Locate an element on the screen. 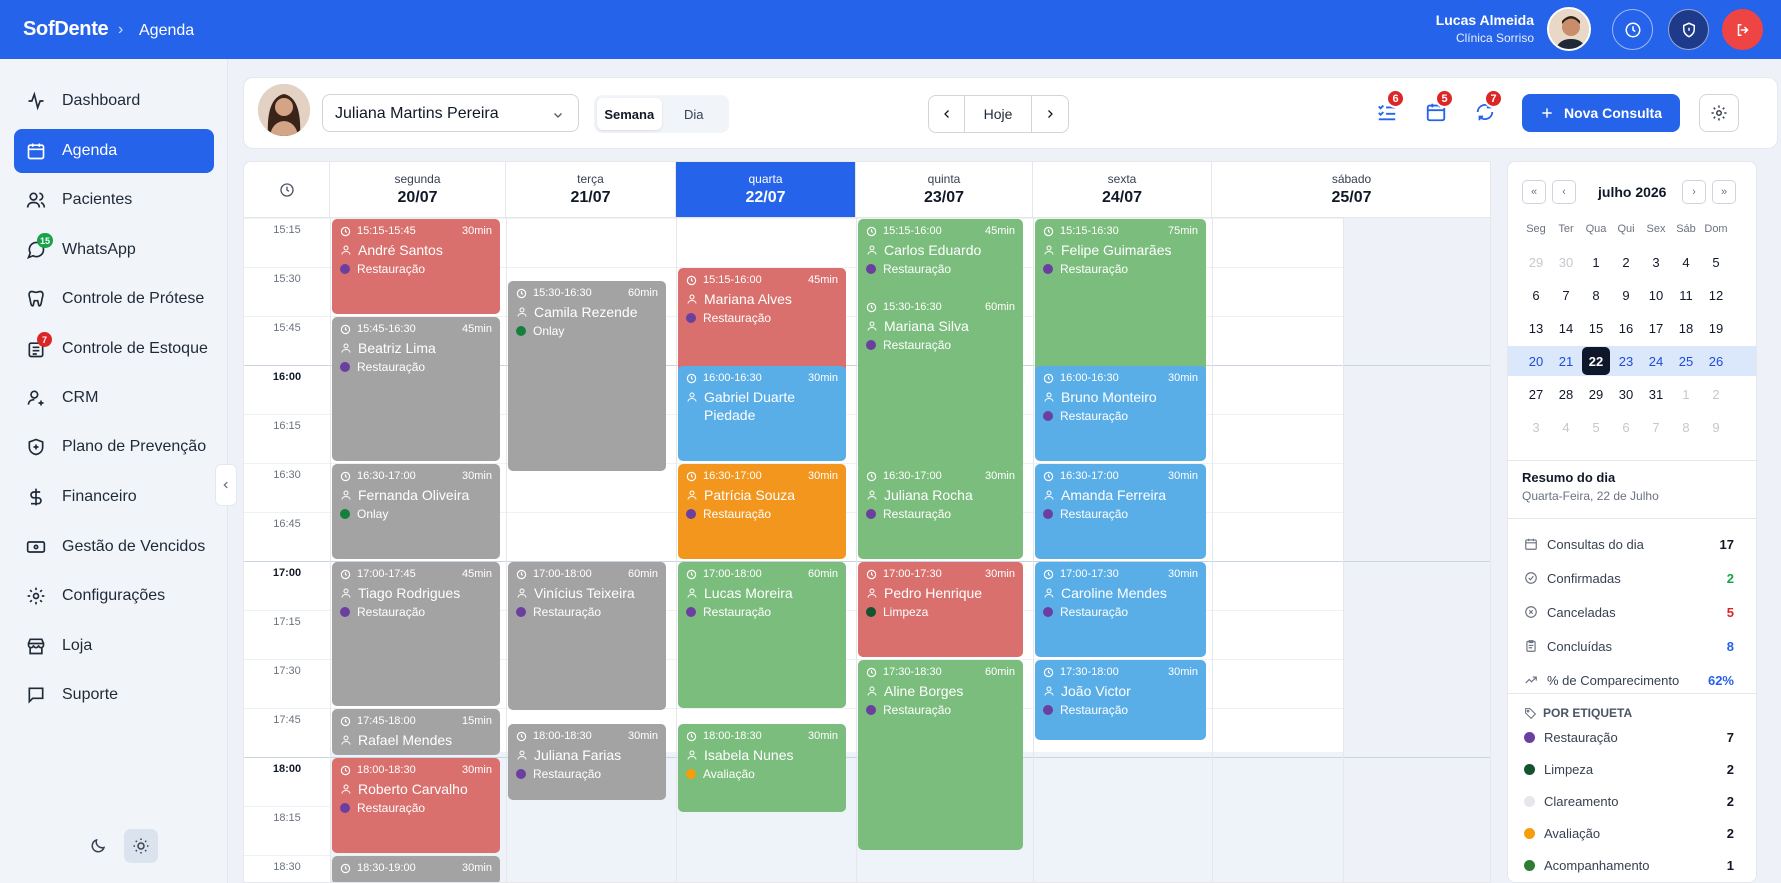  appointment-card: 17:00-18:00 60min Lucas Moreira Restauração is located at coordinates (762, 635).